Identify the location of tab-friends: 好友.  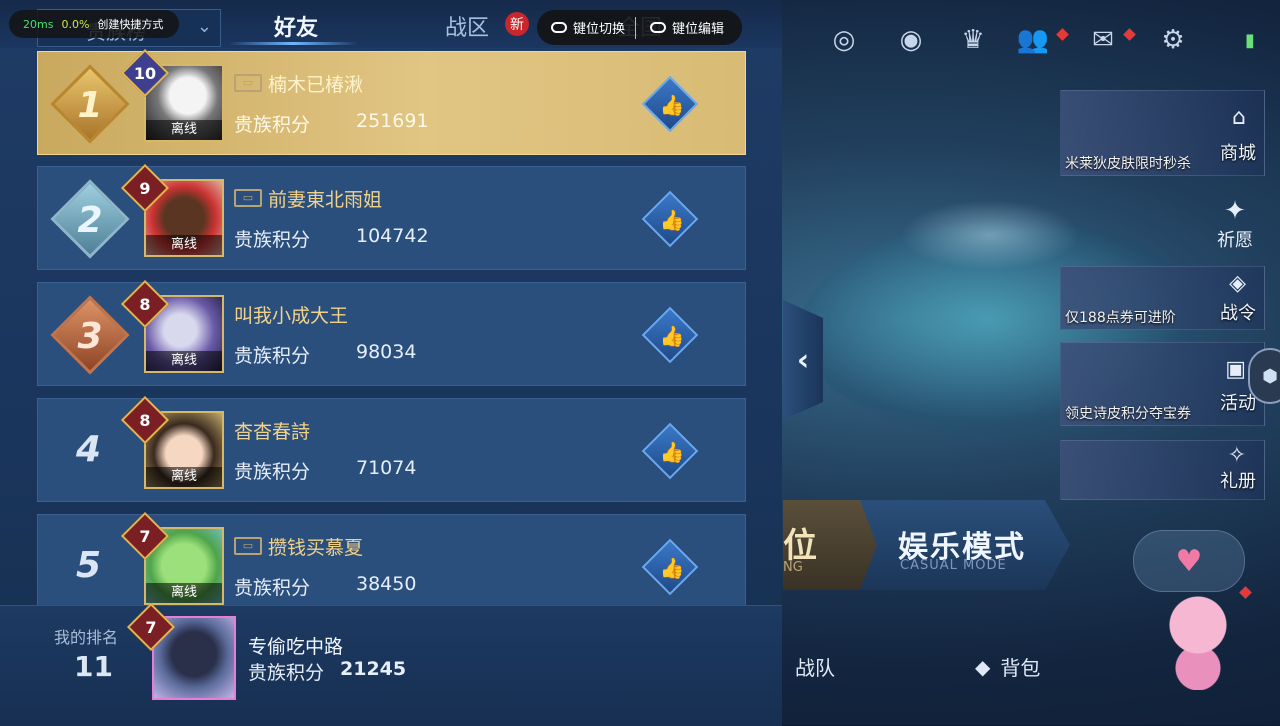
(296, 26).